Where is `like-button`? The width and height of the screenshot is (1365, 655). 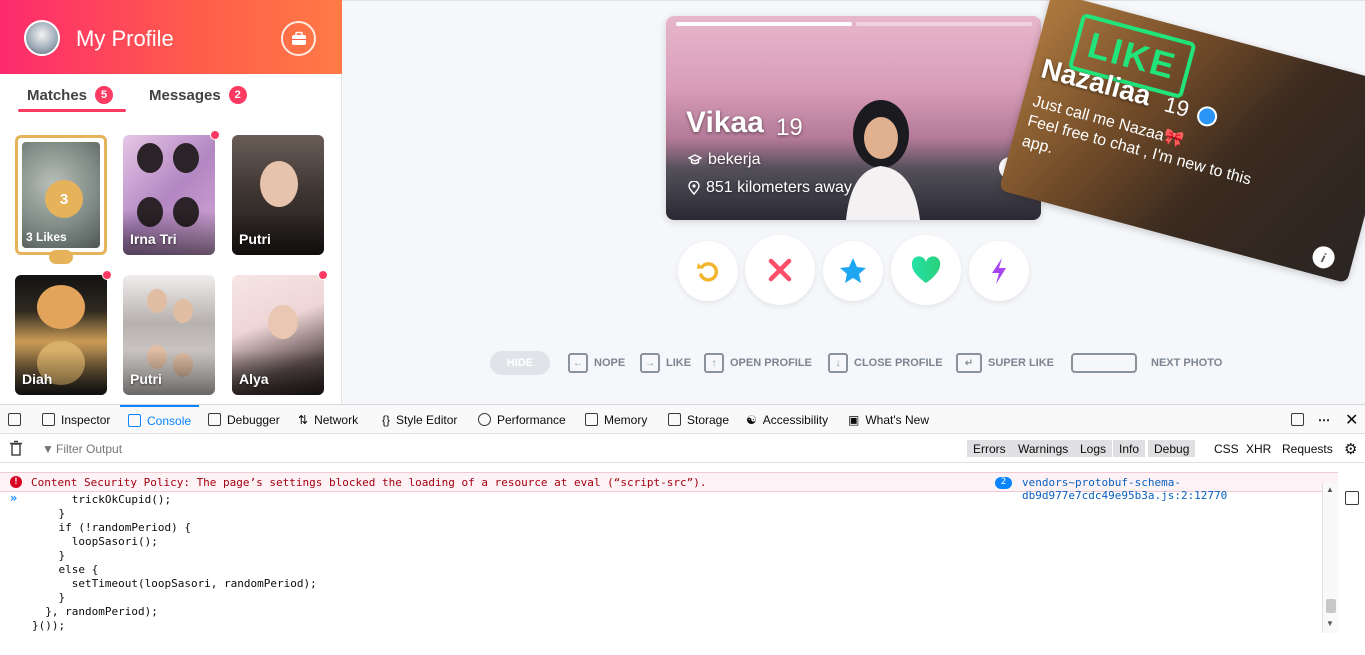 like-button is located at coordinates (926, 270).